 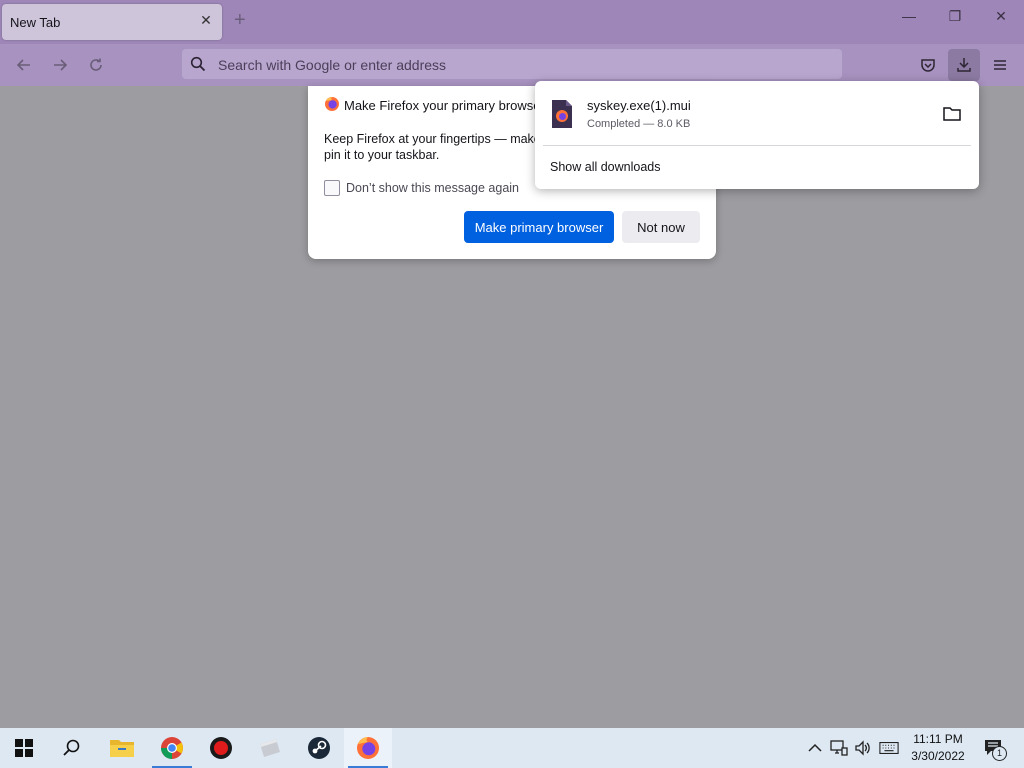 What do you see at coordinates (562, 114) in the screenshot?
I see `file-icon` at bounding box center [562, 114].